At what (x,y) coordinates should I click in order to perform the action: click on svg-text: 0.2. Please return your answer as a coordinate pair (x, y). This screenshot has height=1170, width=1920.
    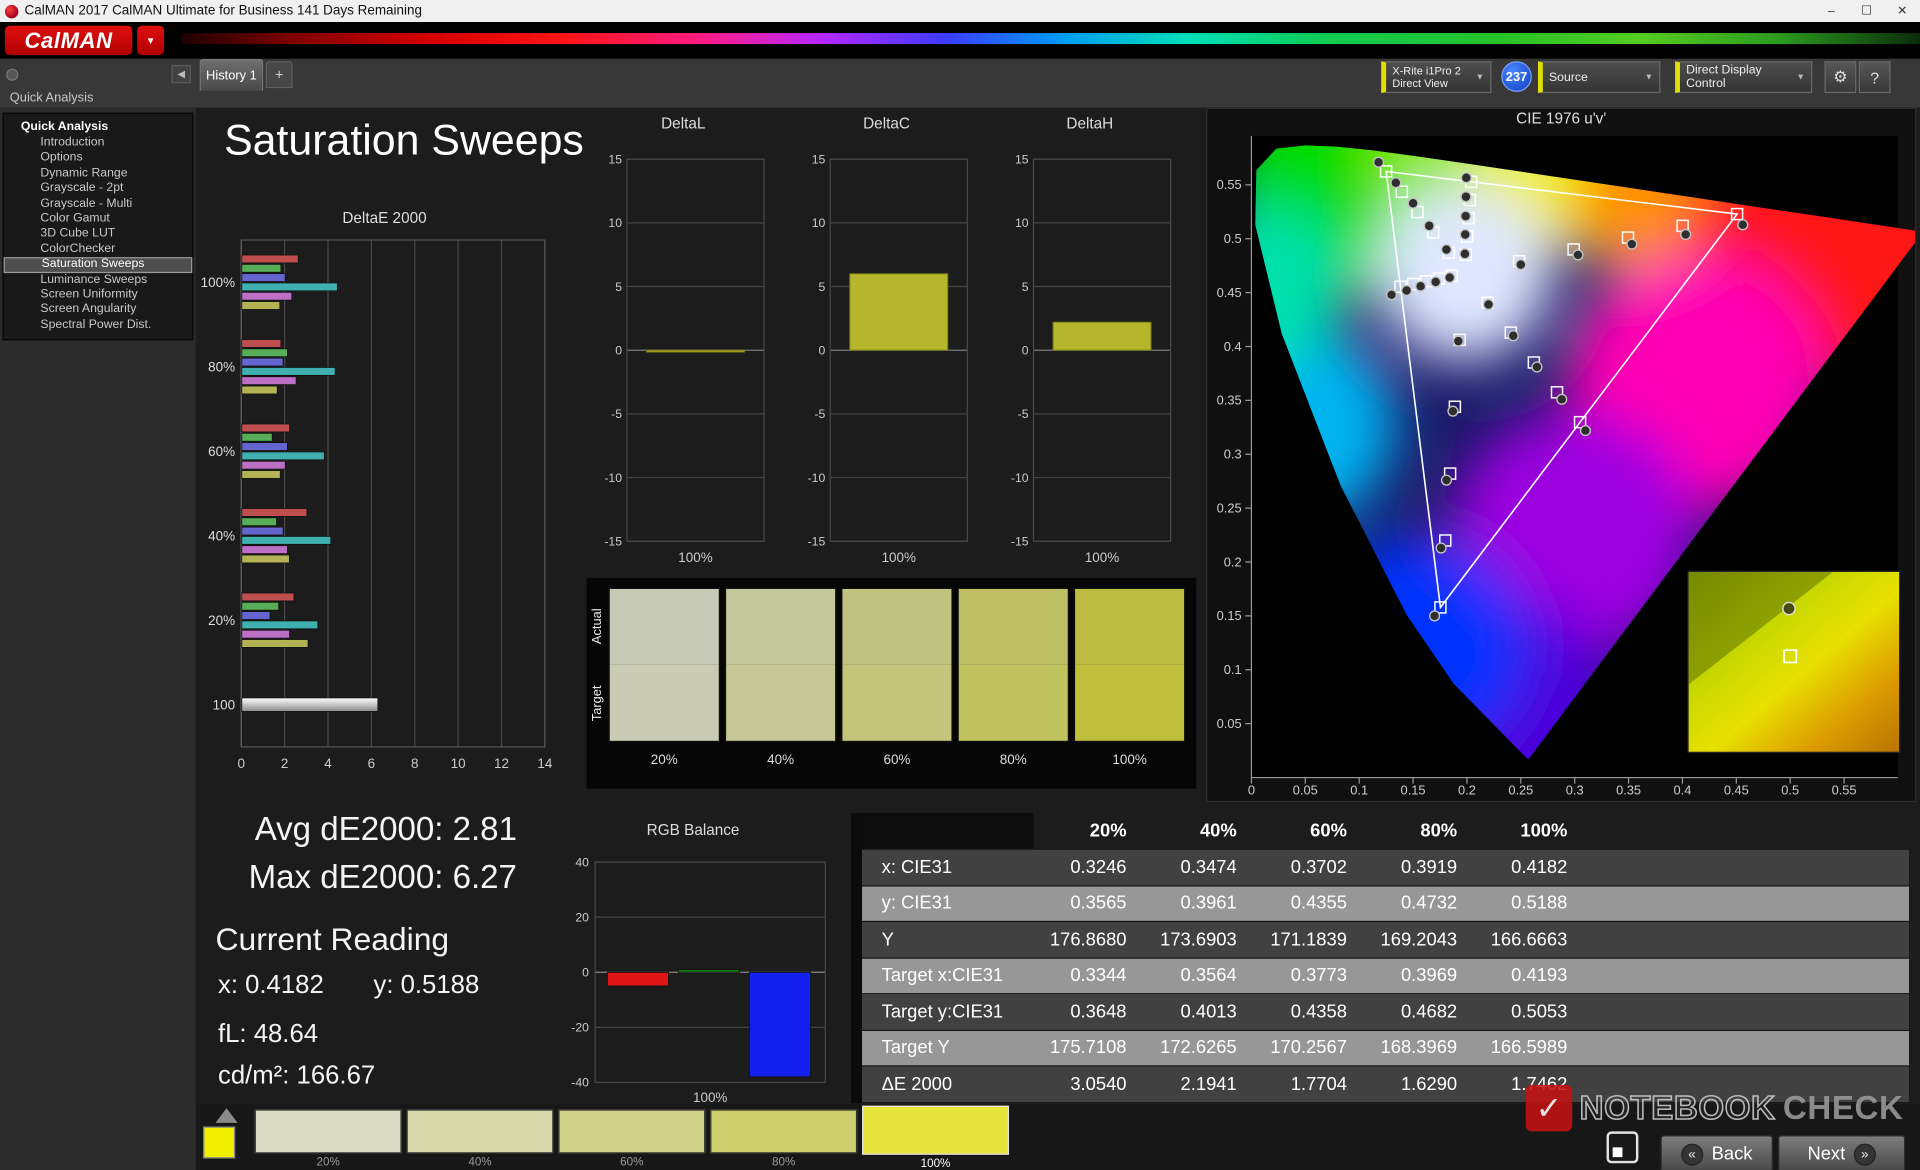
    Looking at the image, I should click on (1233, 561).